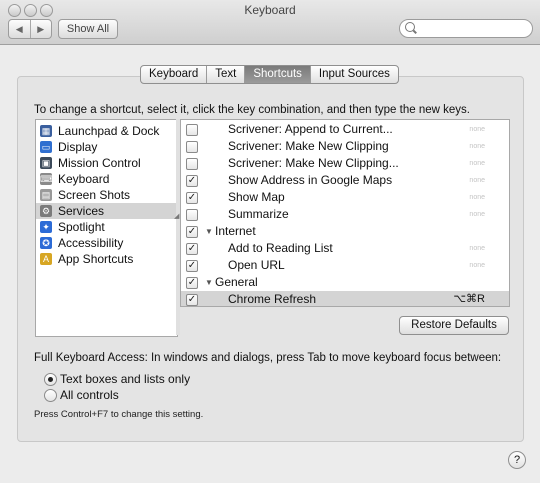  Describe the element at coordinates (50, 395) in the screenshot. I see `radio-button` at that location.